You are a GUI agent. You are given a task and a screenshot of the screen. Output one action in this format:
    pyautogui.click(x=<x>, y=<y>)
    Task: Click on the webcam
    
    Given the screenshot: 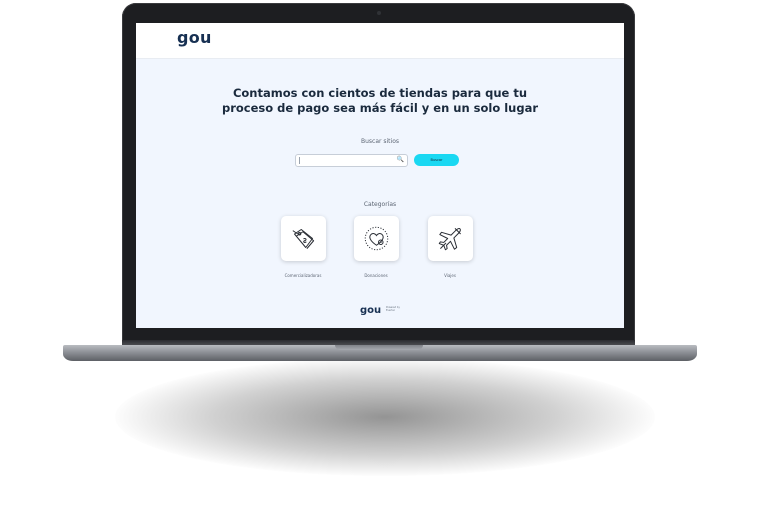 What is the action you would take?
    pyautogui.click(x=379, y=13)
    